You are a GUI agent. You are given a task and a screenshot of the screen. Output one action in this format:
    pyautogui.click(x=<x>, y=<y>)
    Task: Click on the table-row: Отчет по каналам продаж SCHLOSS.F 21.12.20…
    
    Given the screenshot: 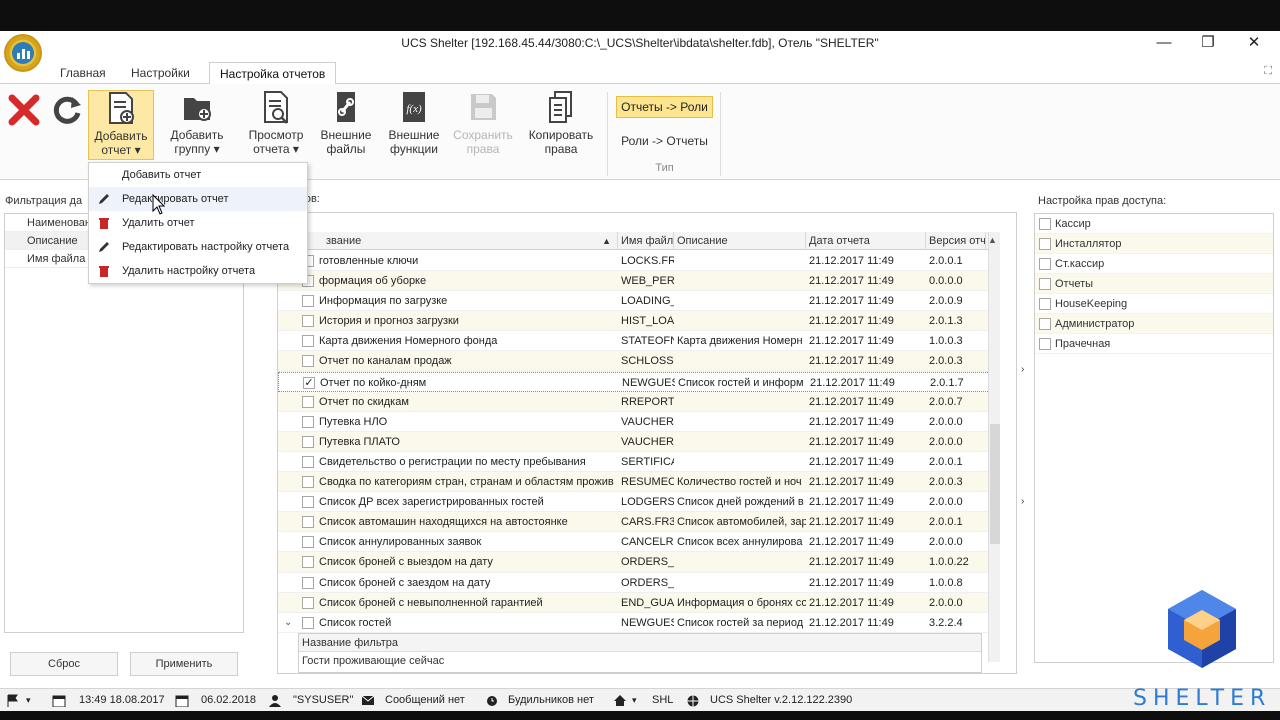 What is the action you would take?
    pyautogui.click(x=634, y=361)
    